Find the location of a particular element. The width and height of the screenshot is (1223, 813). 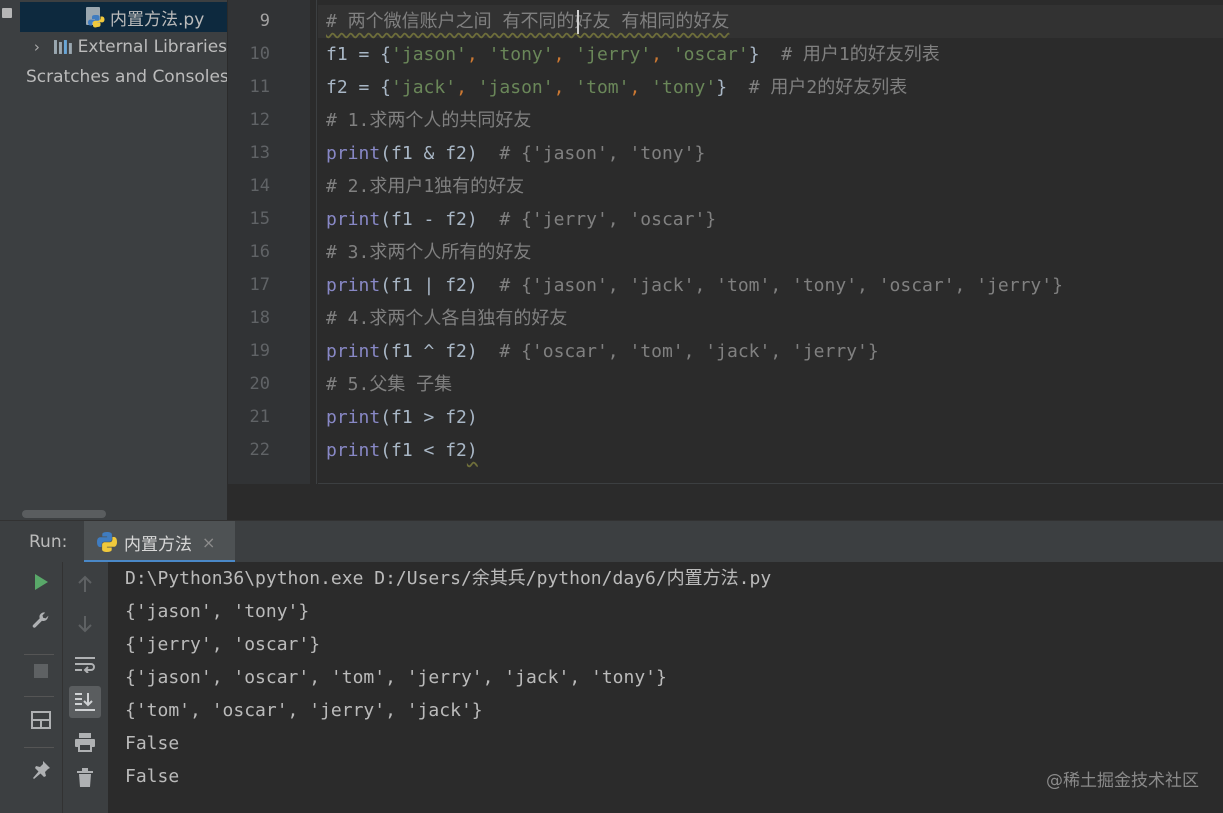

tree-item-file: 内置方法.py is located at coordinates (123, 17).